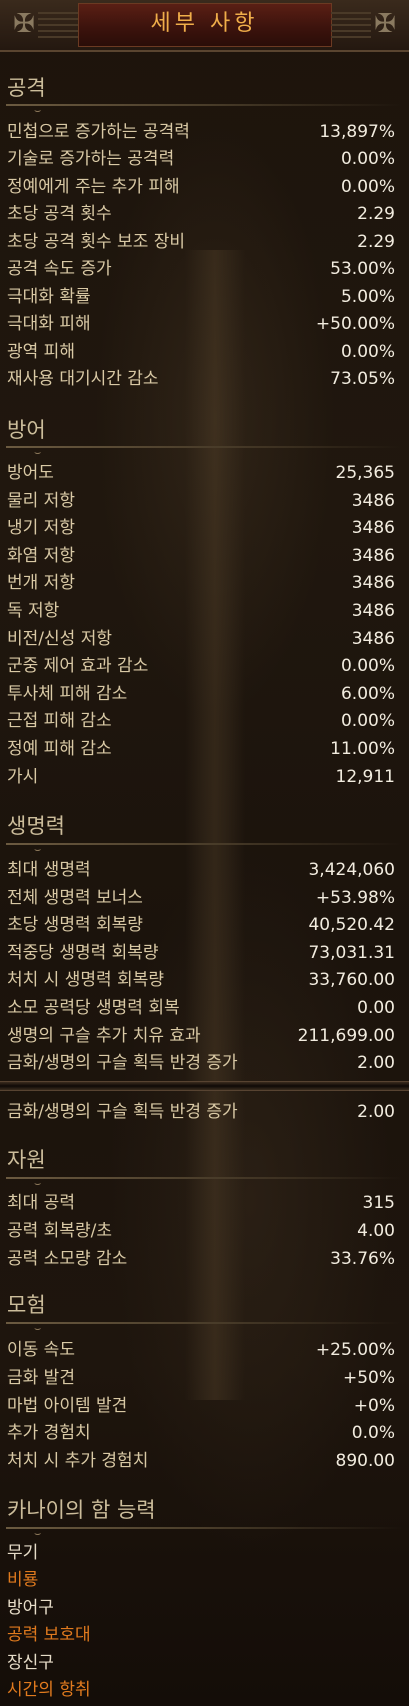 This screenshot has height=1706, width=409. I want to click on stat-row: 광역 피해 0.00%, so click(201, 352).